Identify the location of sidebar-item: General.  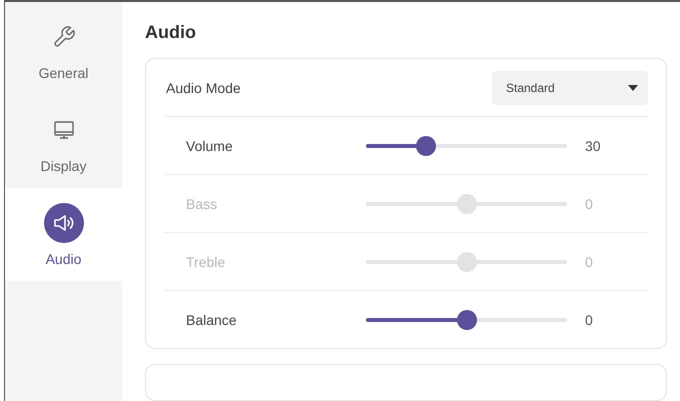
(63, 48).